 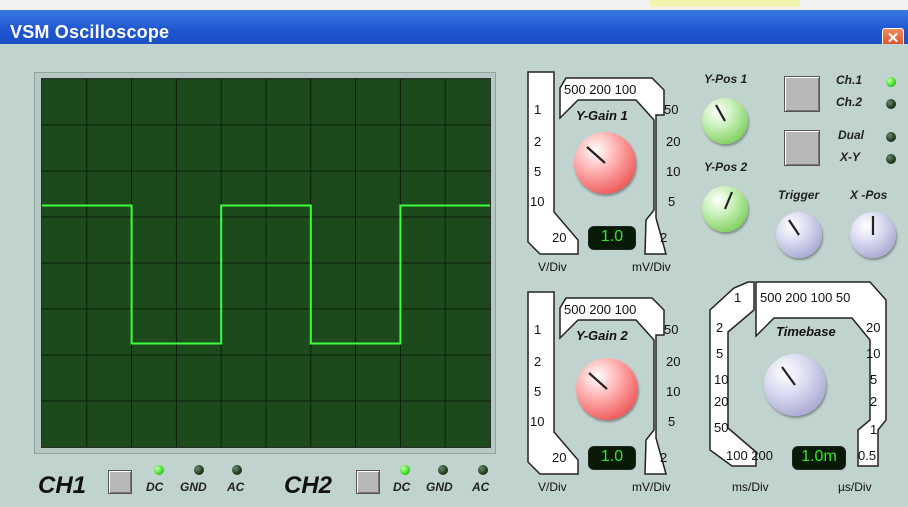 I want to click on ch1-ac-led, so click(x=237, y=470).